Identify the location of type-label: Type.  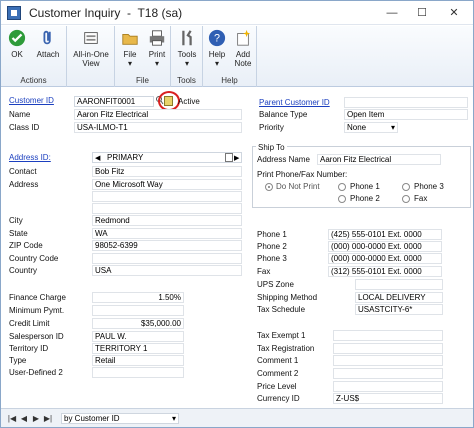
(18, 360).